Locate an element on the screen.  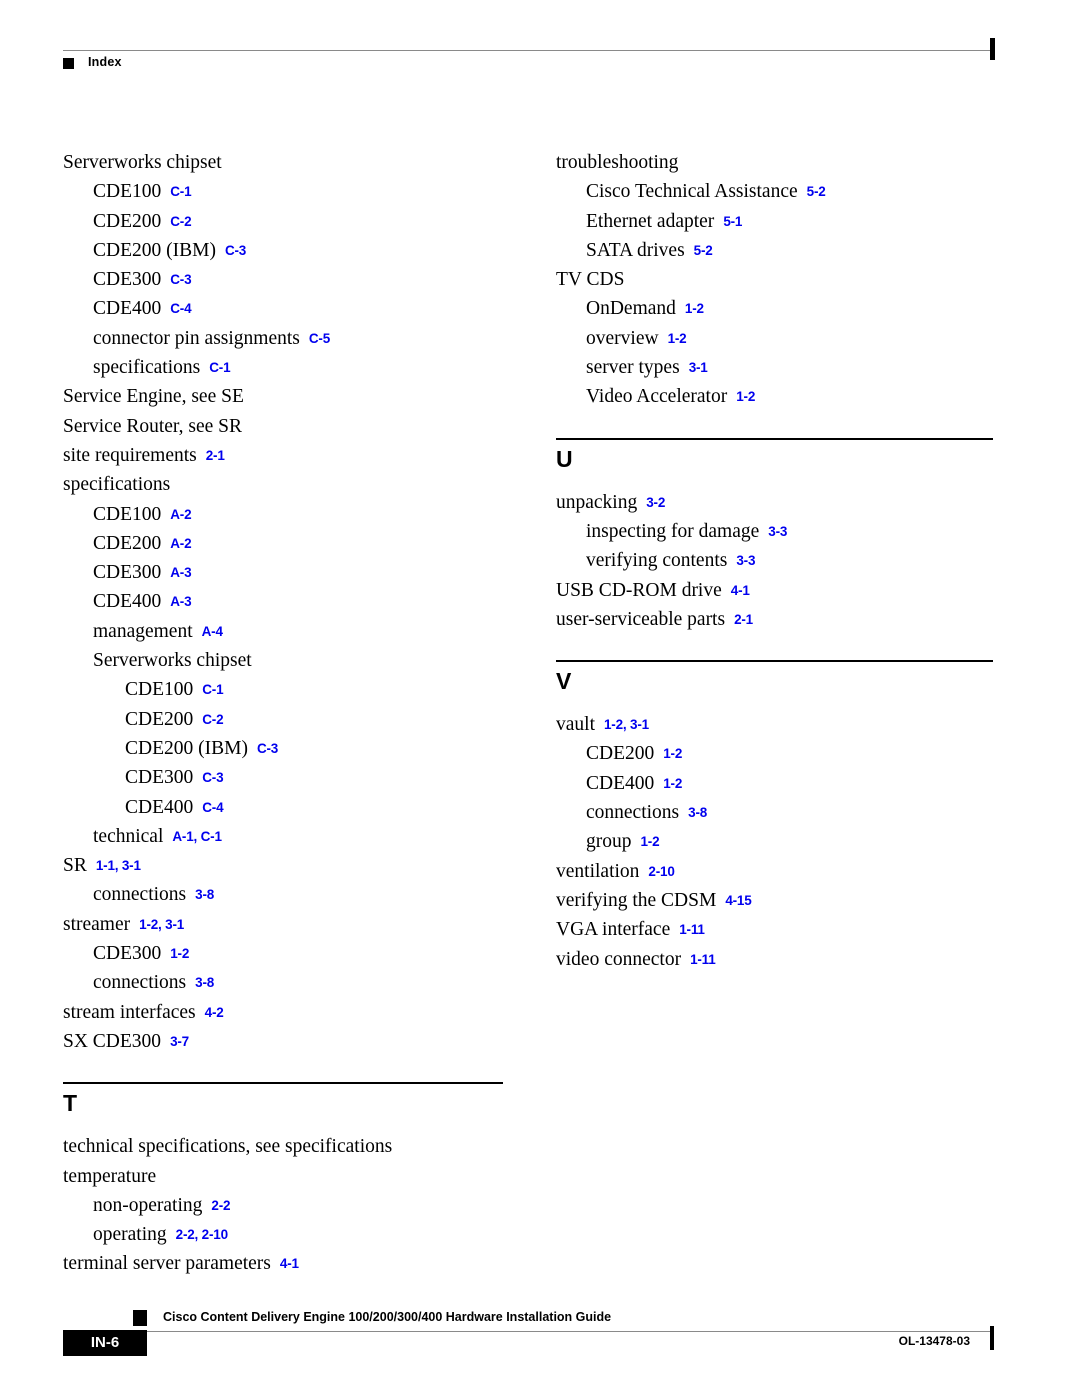
index-entry: Cisco Technical Assistance 5-2 is located at coordinates (791, 191).